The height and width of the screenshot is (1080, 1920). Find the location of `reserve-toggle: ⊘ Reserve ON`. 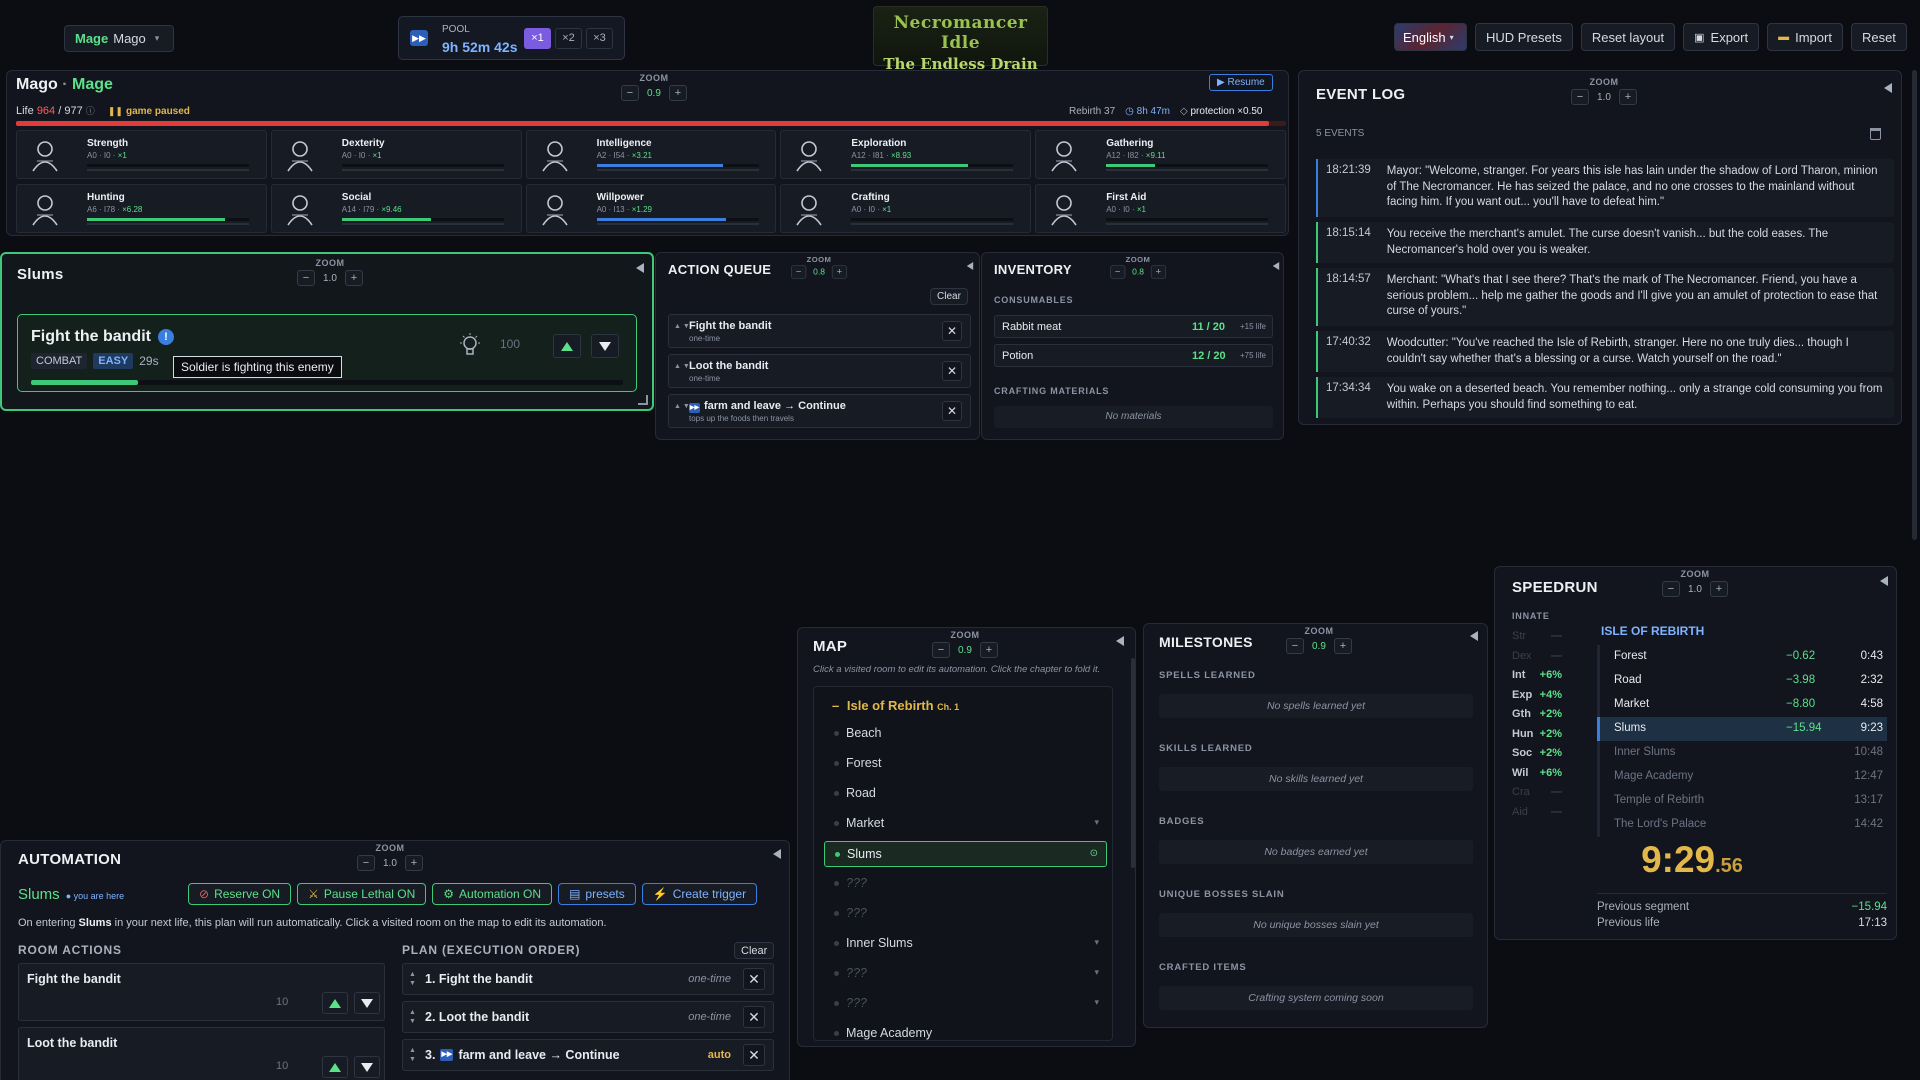

reserve-toggle: ⊘ Reserve ON is located at coordinates (240, 894).